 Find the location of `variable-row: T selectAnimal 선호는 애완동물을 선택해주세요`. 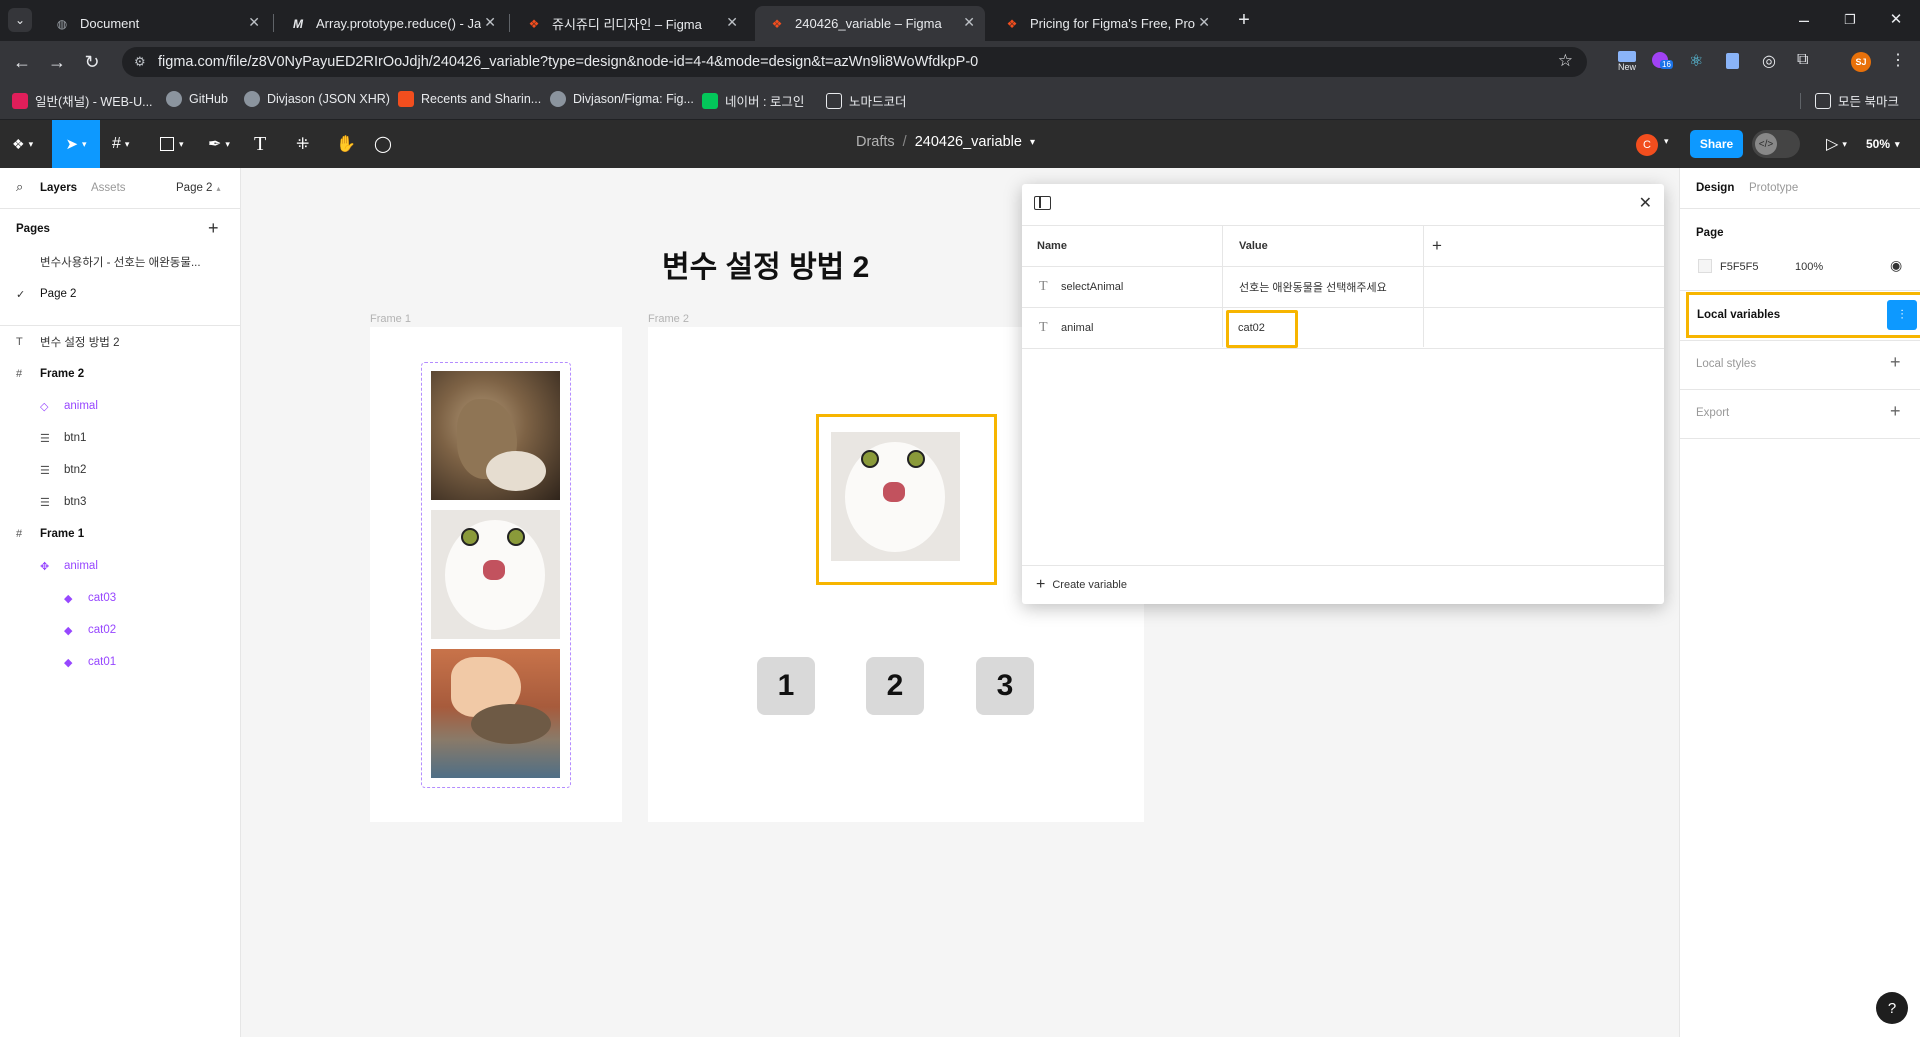

variable-row: T selectAnimal 선호는 애완동물을 선택해주세요 is located at coordinates (1343, 287).